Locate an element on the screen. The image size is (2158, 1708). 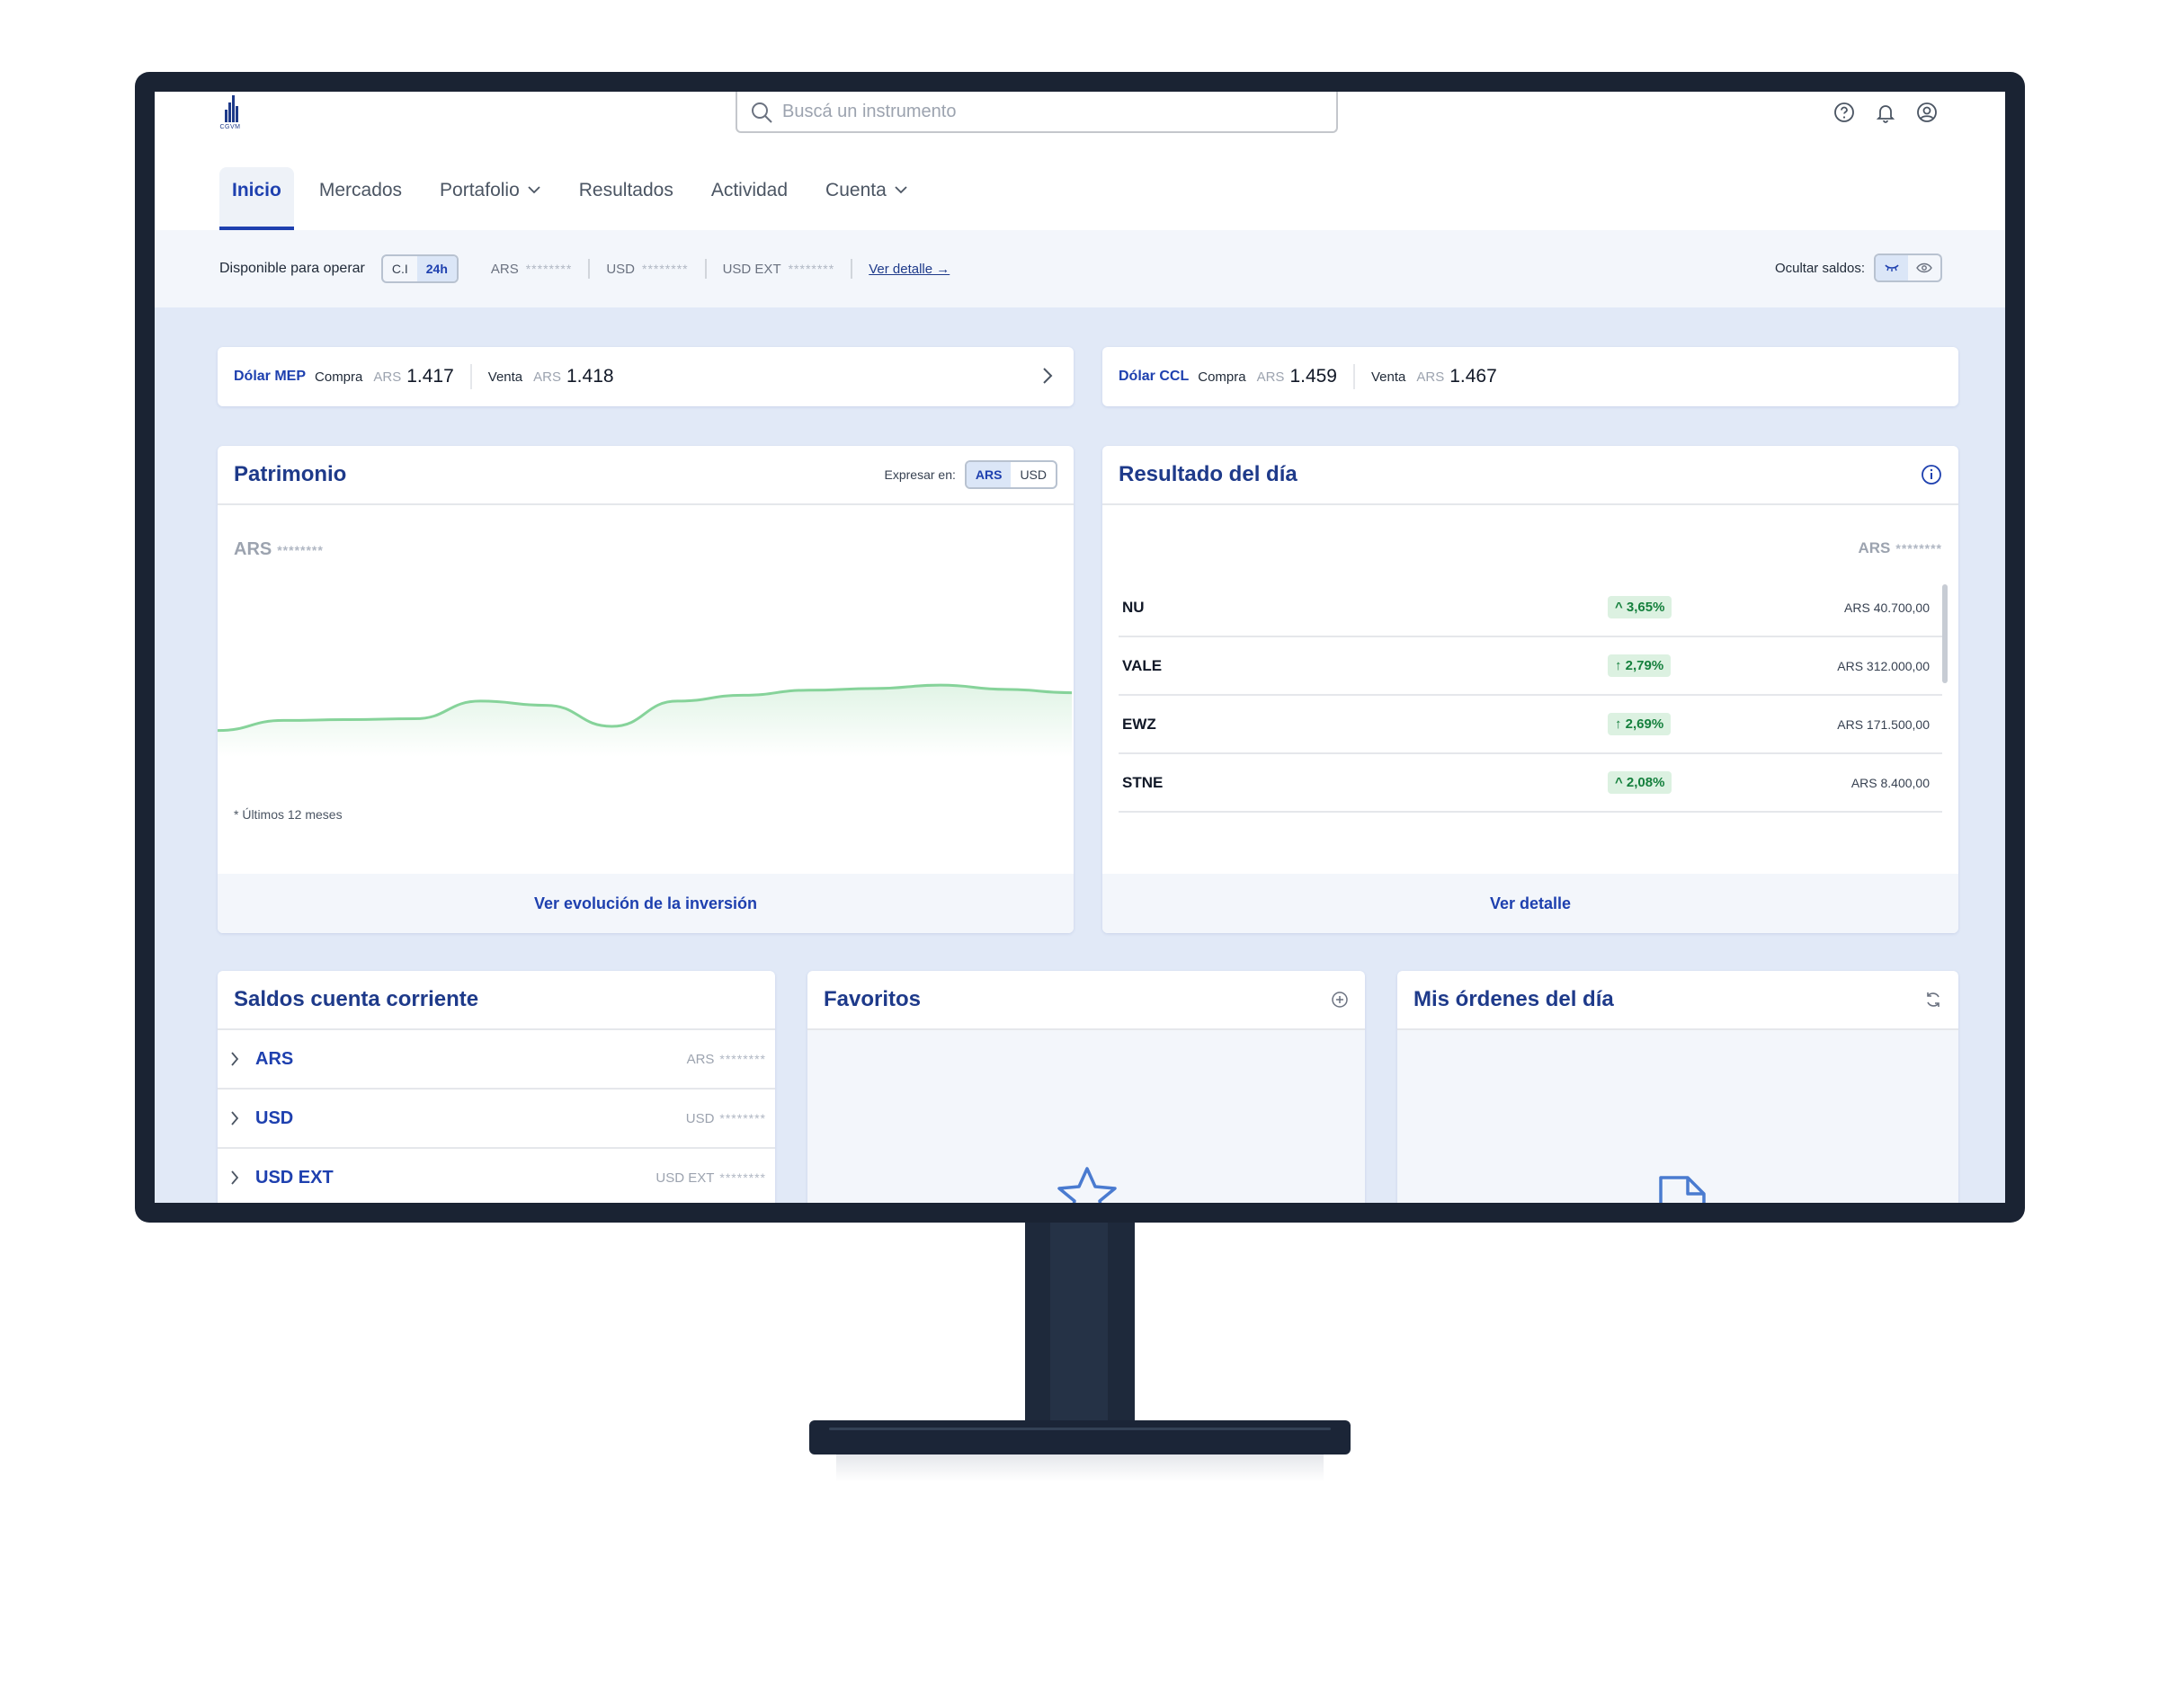
hide-balances: Ocultar saldos: is located at coordinates (1859, 268).